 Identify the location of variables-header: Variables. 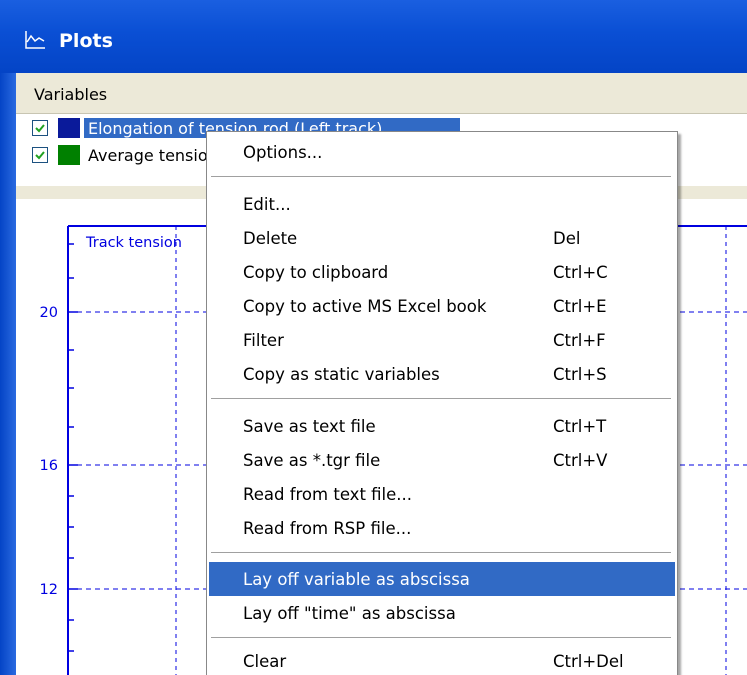
(381, 93).